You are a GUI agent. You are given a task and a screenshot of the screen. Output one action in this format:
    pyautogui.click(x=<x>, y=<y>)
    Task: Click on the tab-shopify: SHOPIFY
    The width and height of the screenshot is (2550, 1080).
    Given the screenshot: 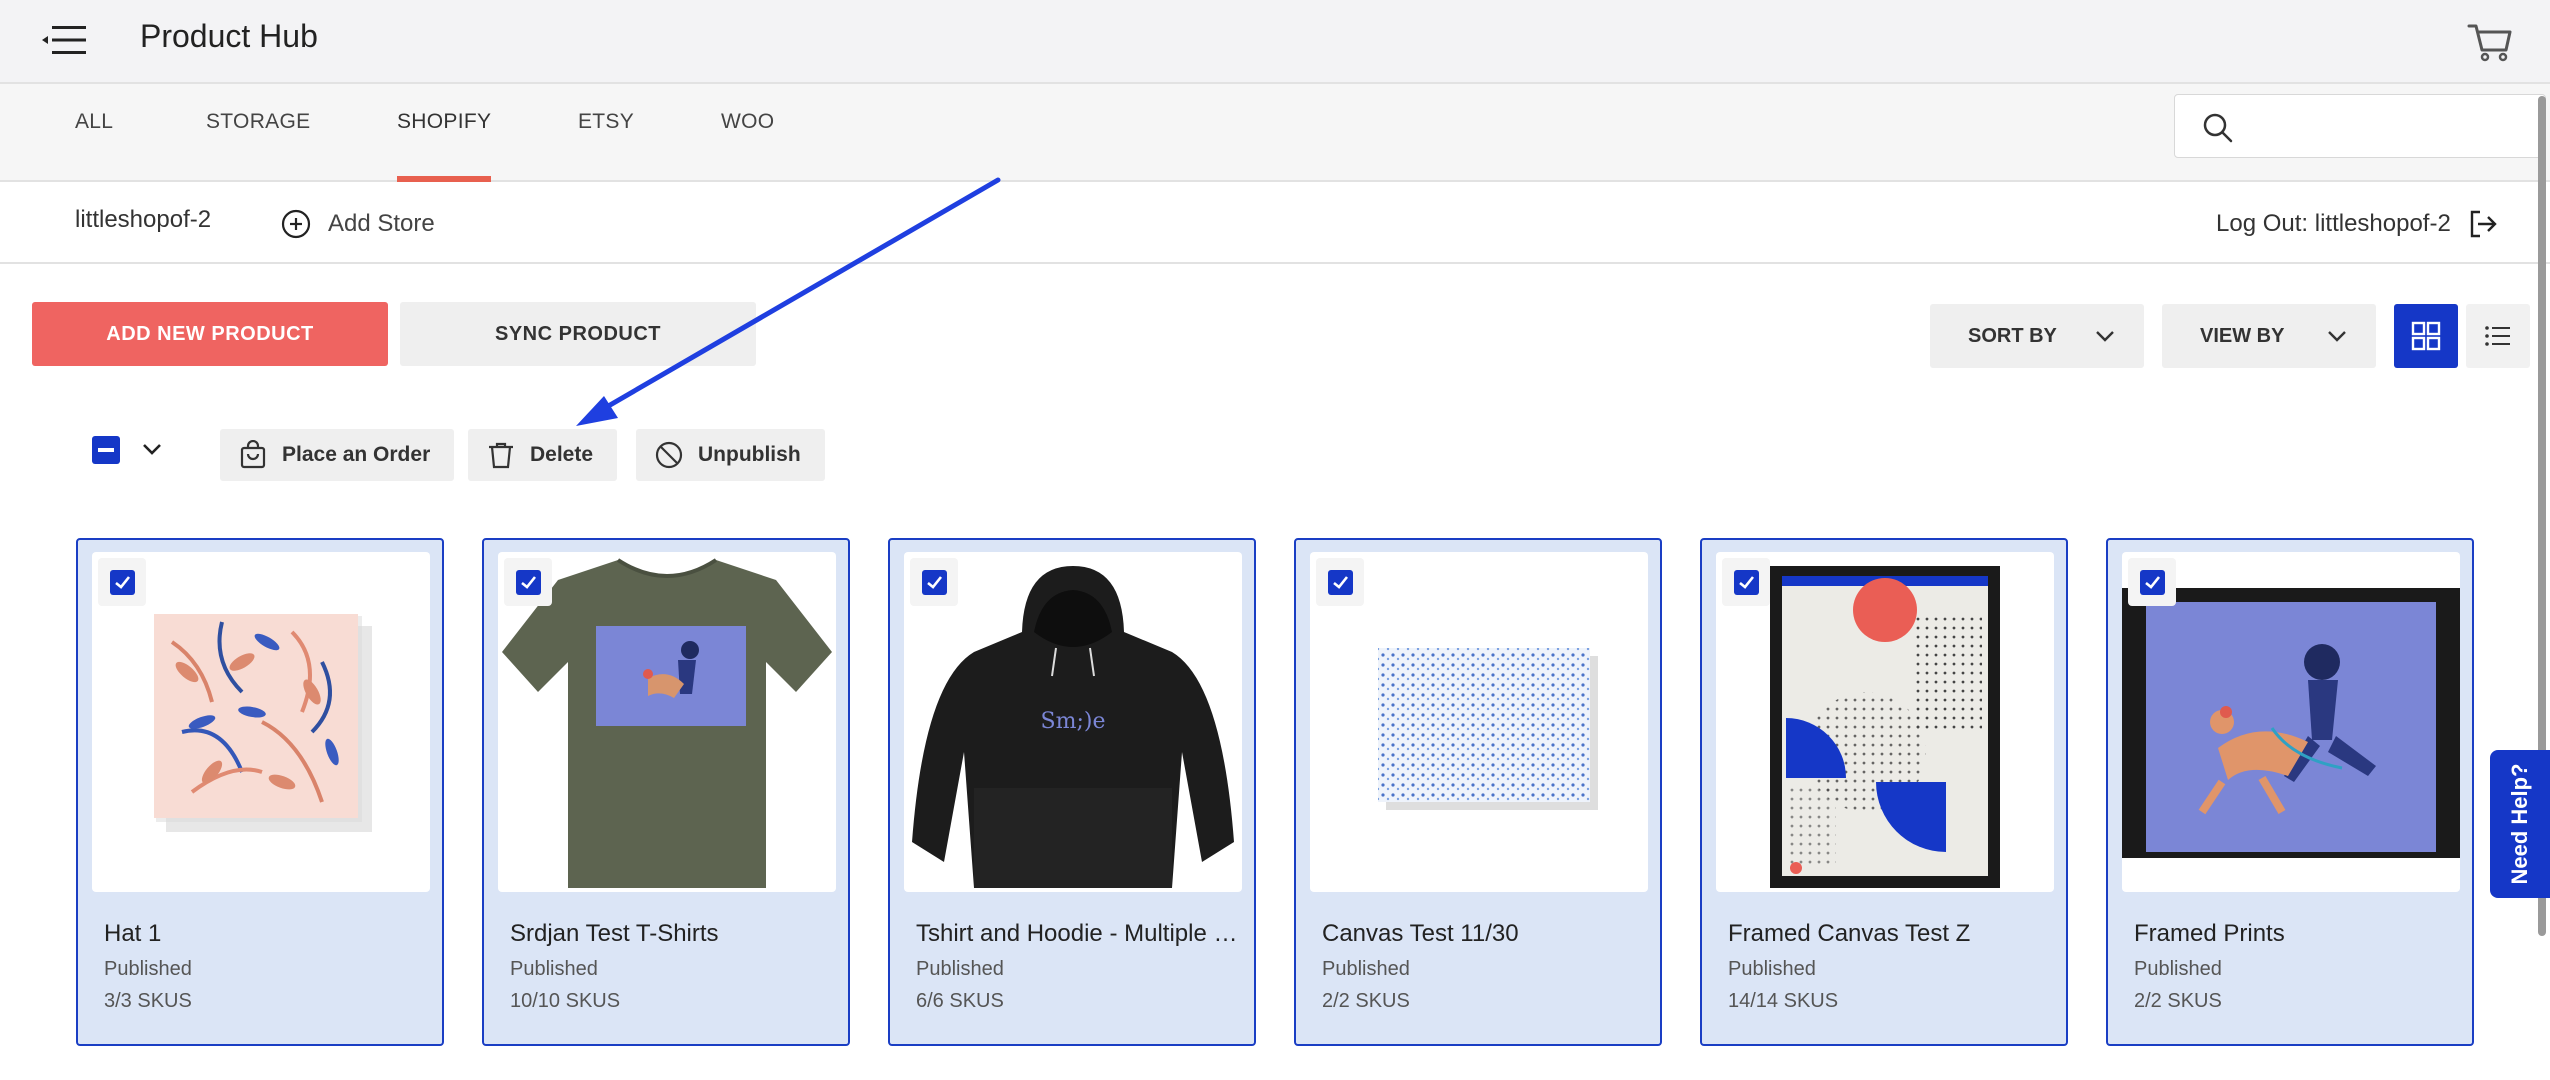 What is the action you would take?
    pyautogui.click(x=444, y=133)
    